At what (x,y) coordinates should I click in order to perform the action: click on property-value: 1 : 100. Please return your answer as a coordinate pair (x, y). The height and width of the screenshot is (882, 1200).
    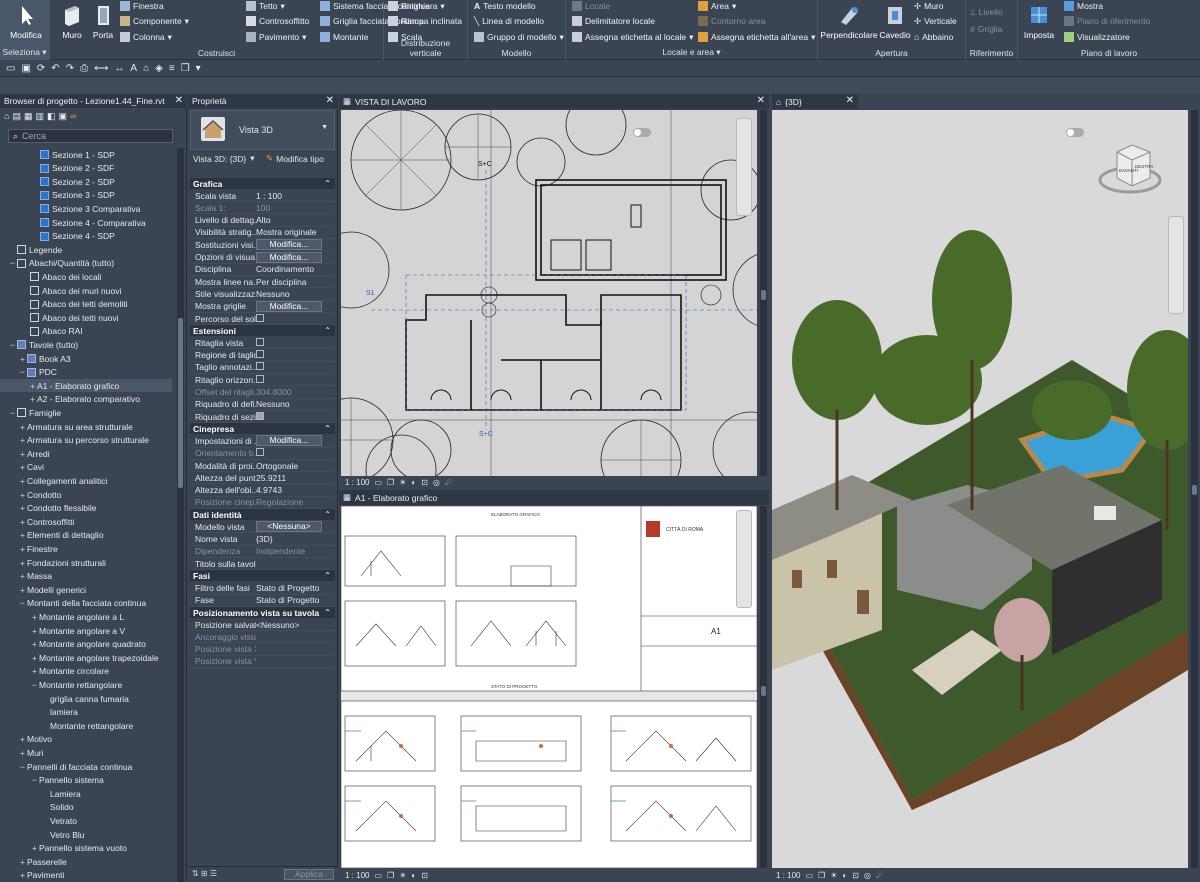
    Looking at the image, I should click on (295, 196).